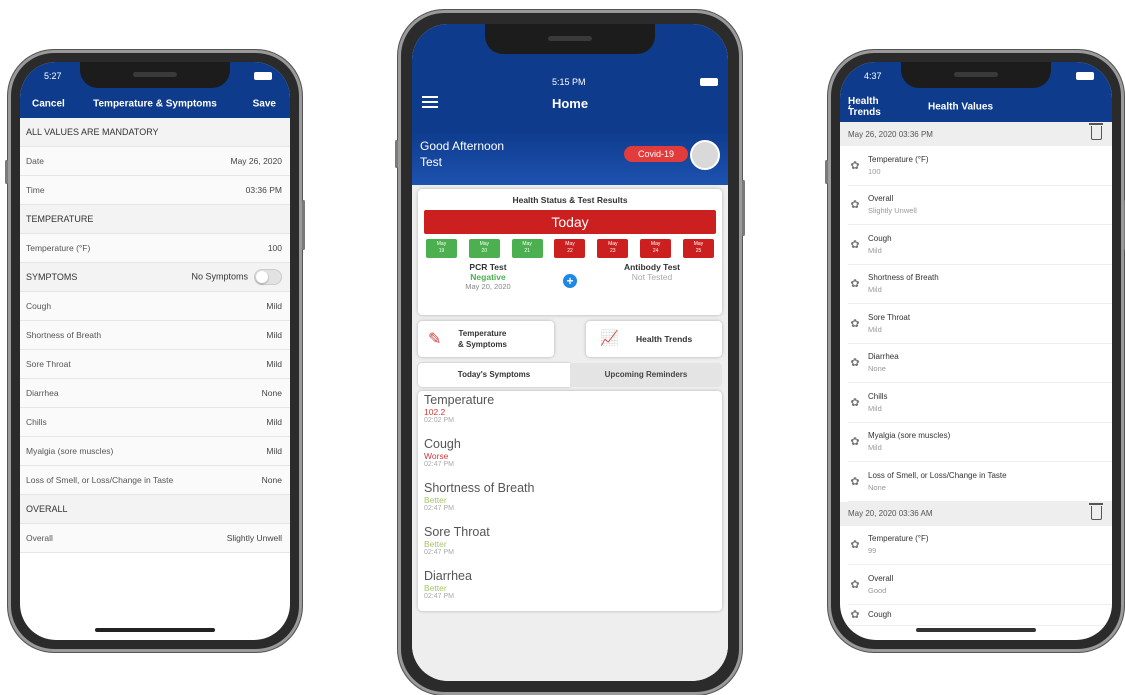 The width and height of the screenshot is (1125, 695). Describe the element at coordinates (268, 277) in the screenshot. I see `no-symptoms-toggle` at that location.